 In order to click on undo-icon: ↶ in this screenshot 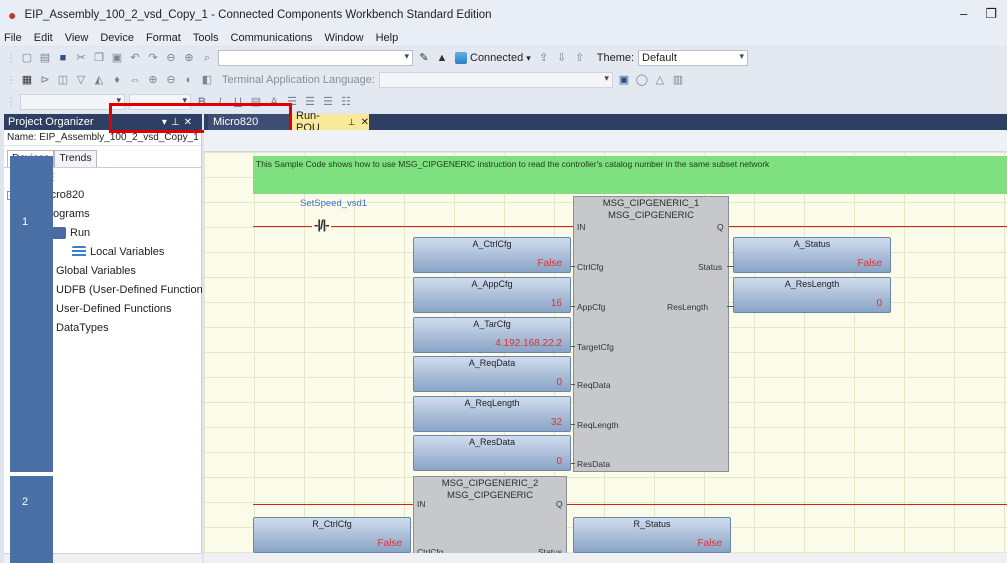, I will do `click(135, 58)`.